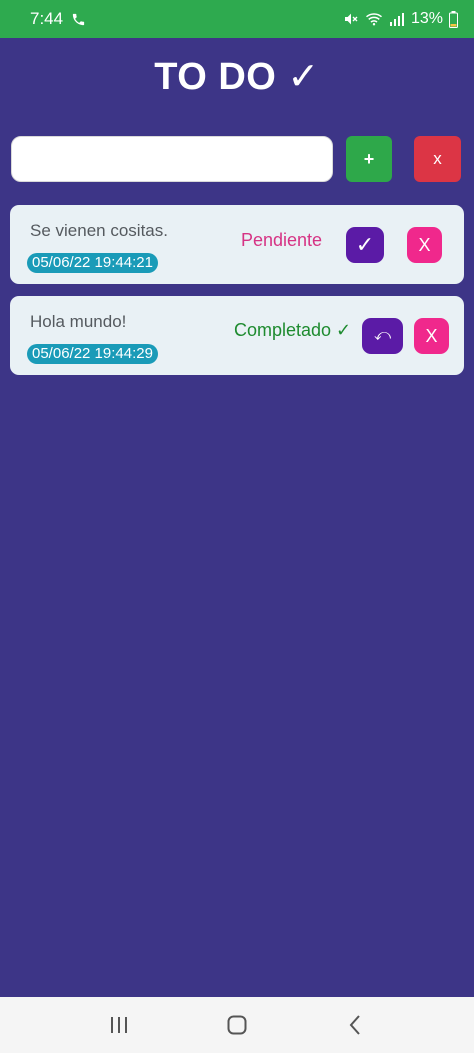 The width and height of the screenshot is (474, 1053). I want to click on add-task-button: +, so click(369, 159).